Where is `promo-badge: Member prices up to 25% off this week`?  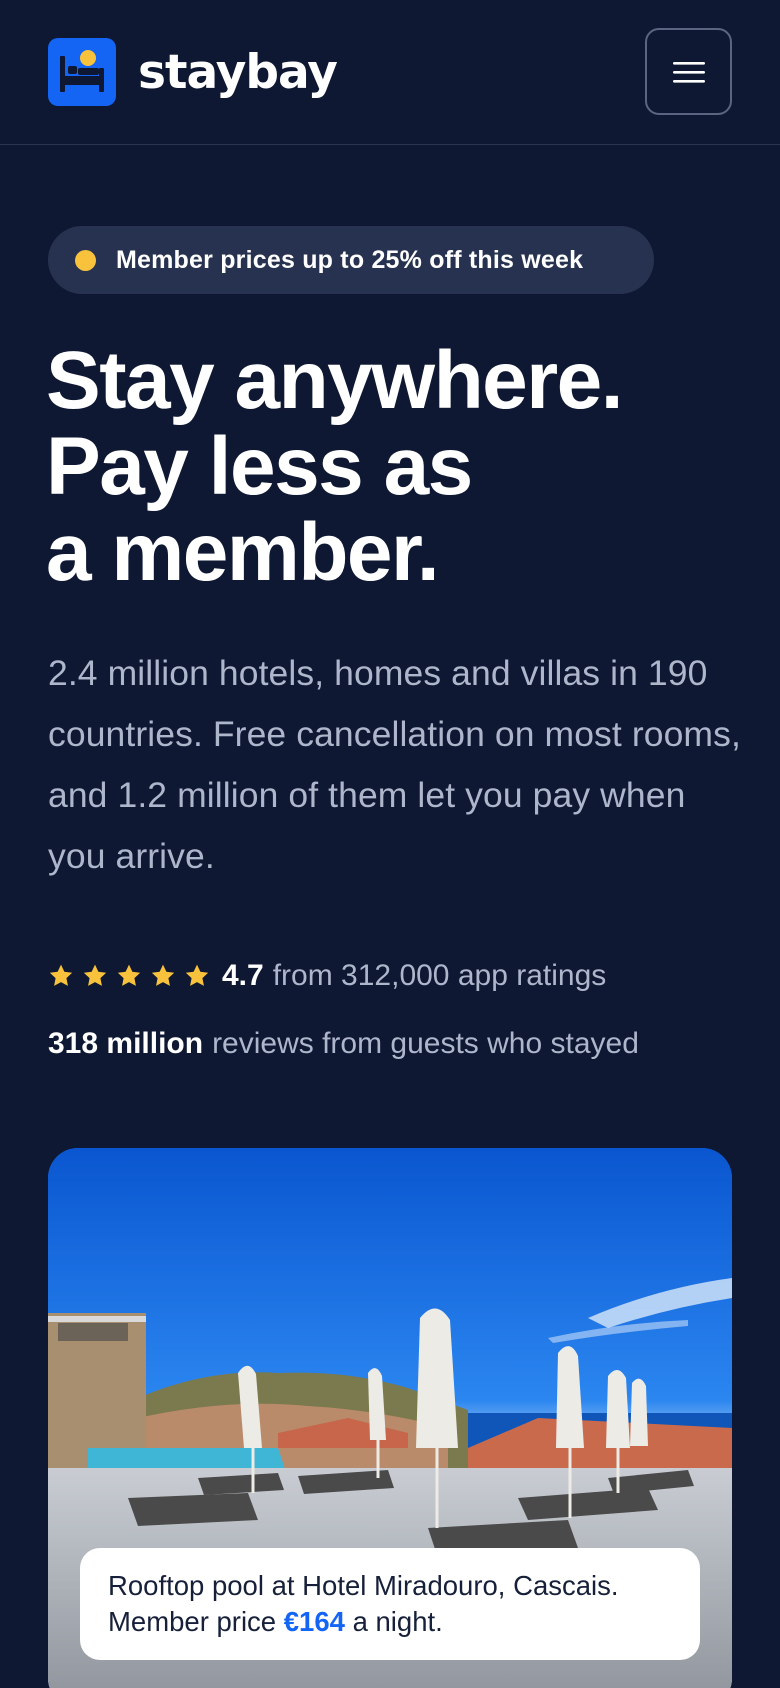
promo-badge: Member prices up to 25% off this week is located at coordinates (351, 260).